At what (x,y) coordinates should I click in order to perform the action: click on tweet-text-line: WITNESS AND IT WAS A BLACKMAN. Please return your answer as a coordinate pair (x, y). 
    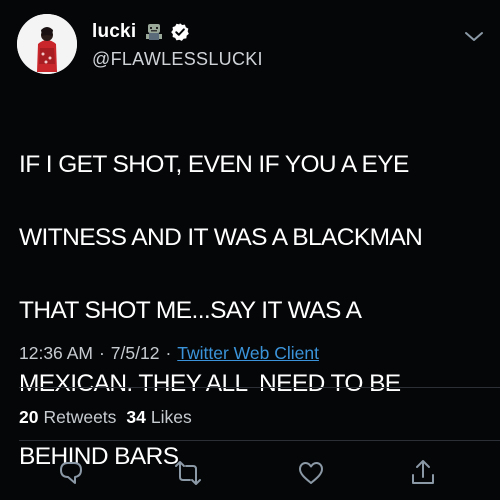
    Looking at the image, I should click on (221, 237).